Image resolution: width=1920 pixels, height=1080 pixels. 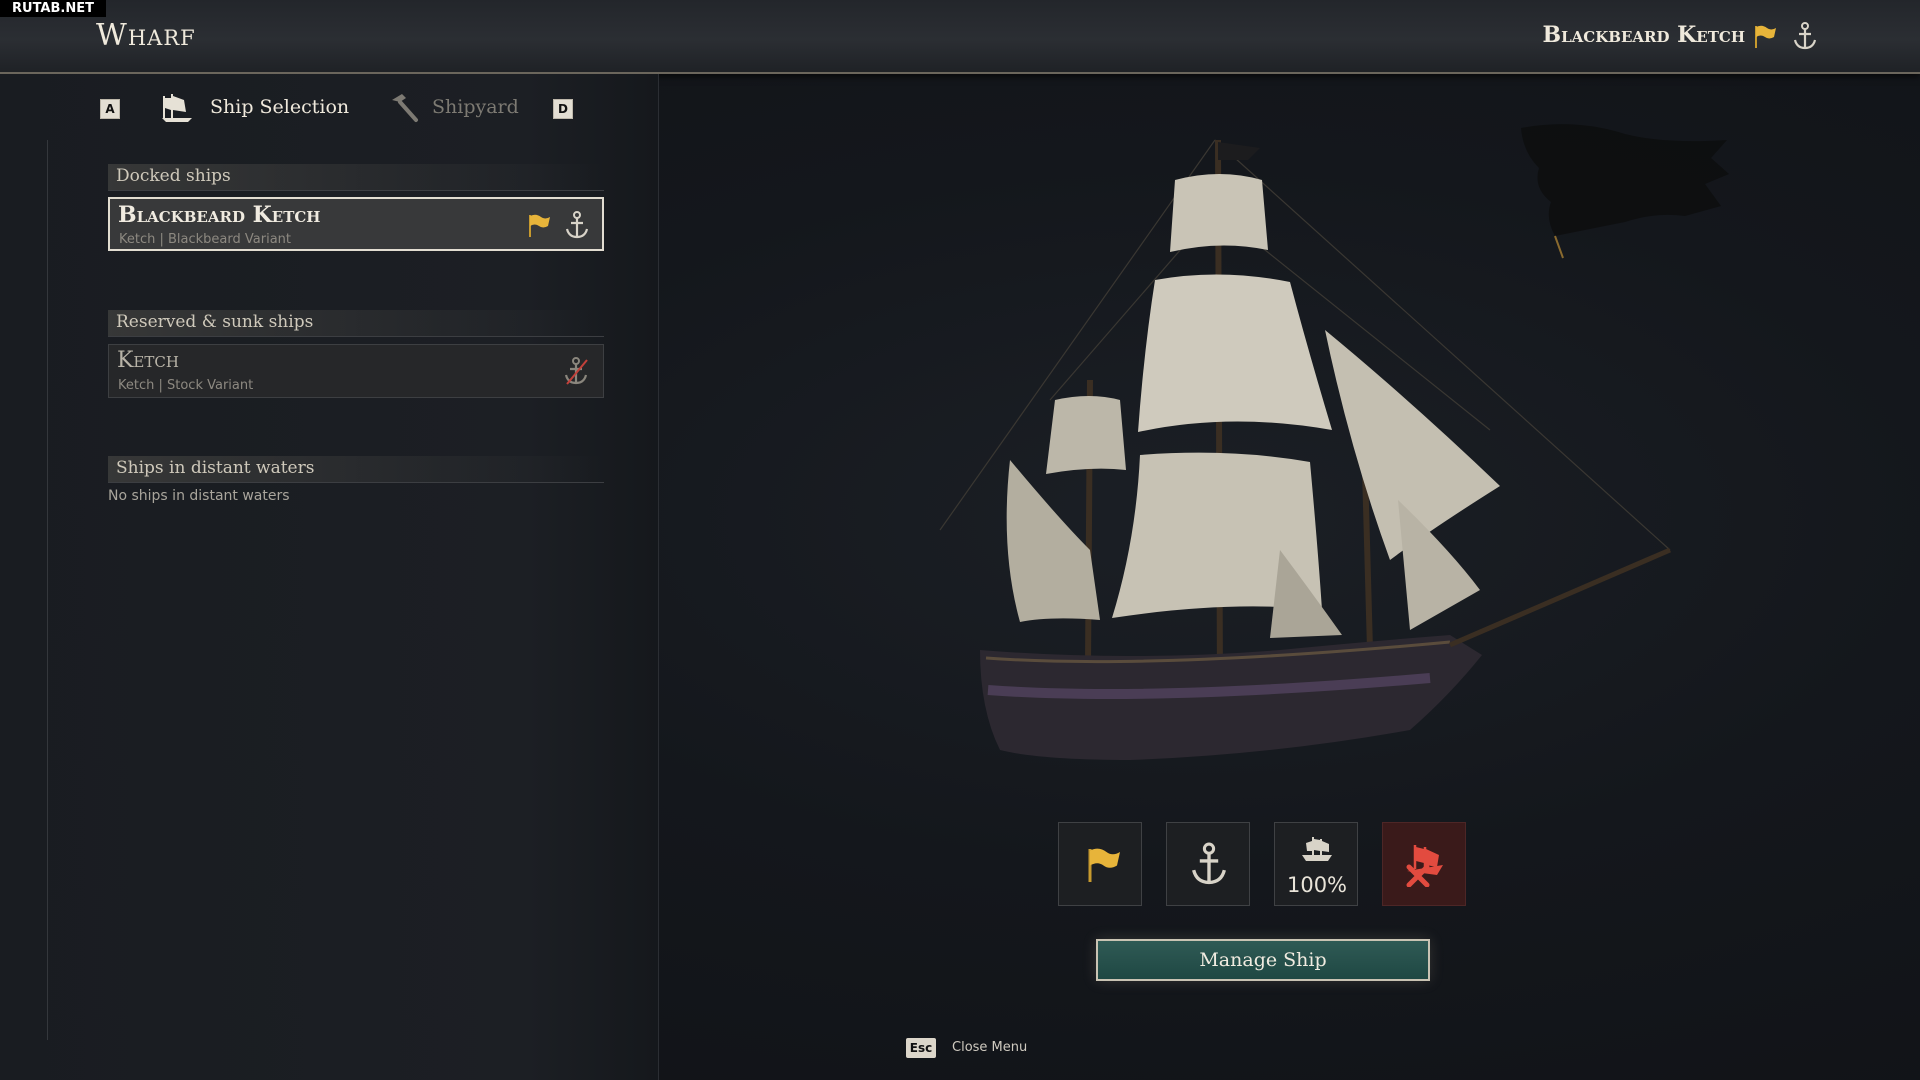 I want to click on close-menu-label: Close Menu, so click(x=989, y=1048).